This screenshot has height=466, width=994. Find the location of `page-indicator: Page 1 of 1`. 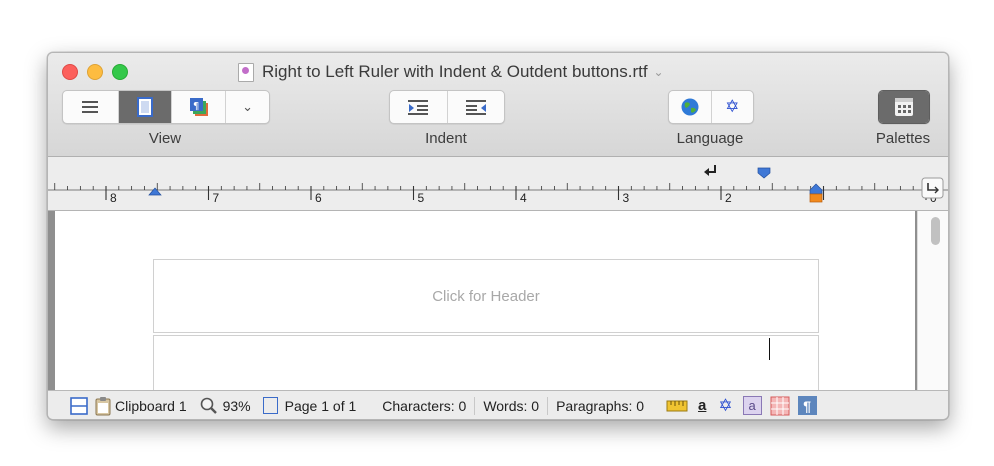

page-indicator: Page 1 of 1 is located at coordinates (309, 405).